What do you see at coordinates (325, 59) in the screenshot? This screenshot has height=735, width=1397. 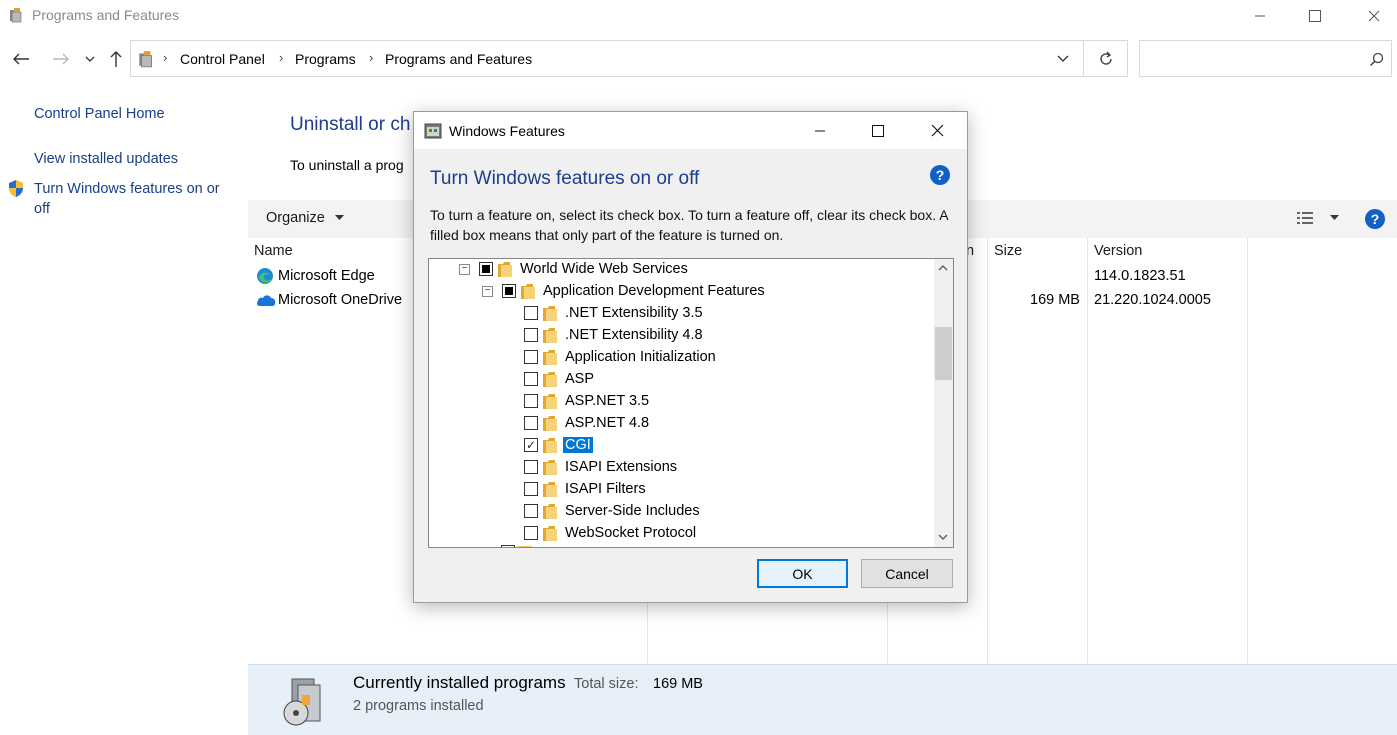 I see `breadcrumb-programs: Programs` at bounding box center [325, 59].